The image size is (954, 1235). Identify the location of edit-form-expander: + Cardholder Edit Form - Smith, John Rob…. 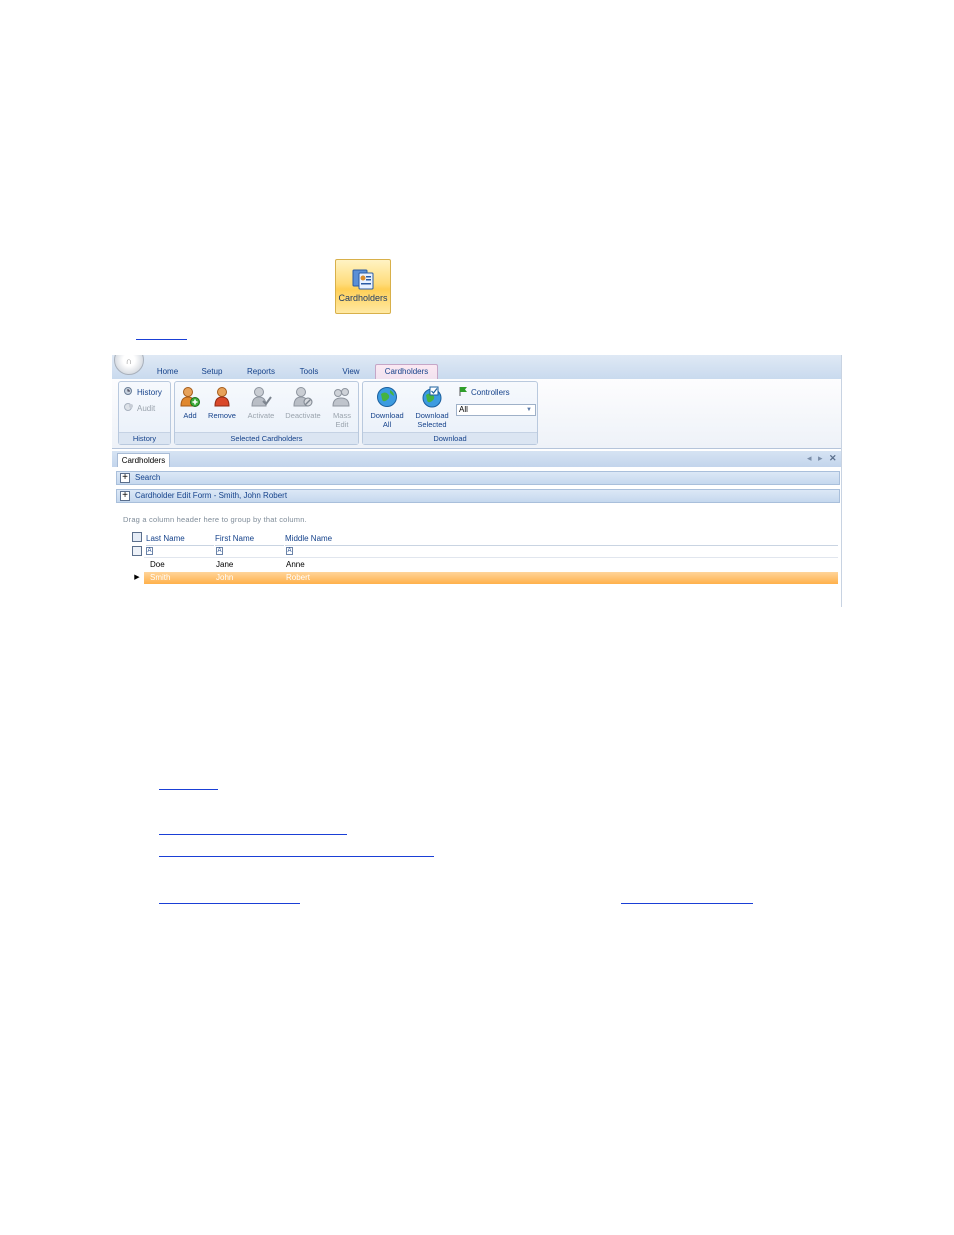
(478, 496).